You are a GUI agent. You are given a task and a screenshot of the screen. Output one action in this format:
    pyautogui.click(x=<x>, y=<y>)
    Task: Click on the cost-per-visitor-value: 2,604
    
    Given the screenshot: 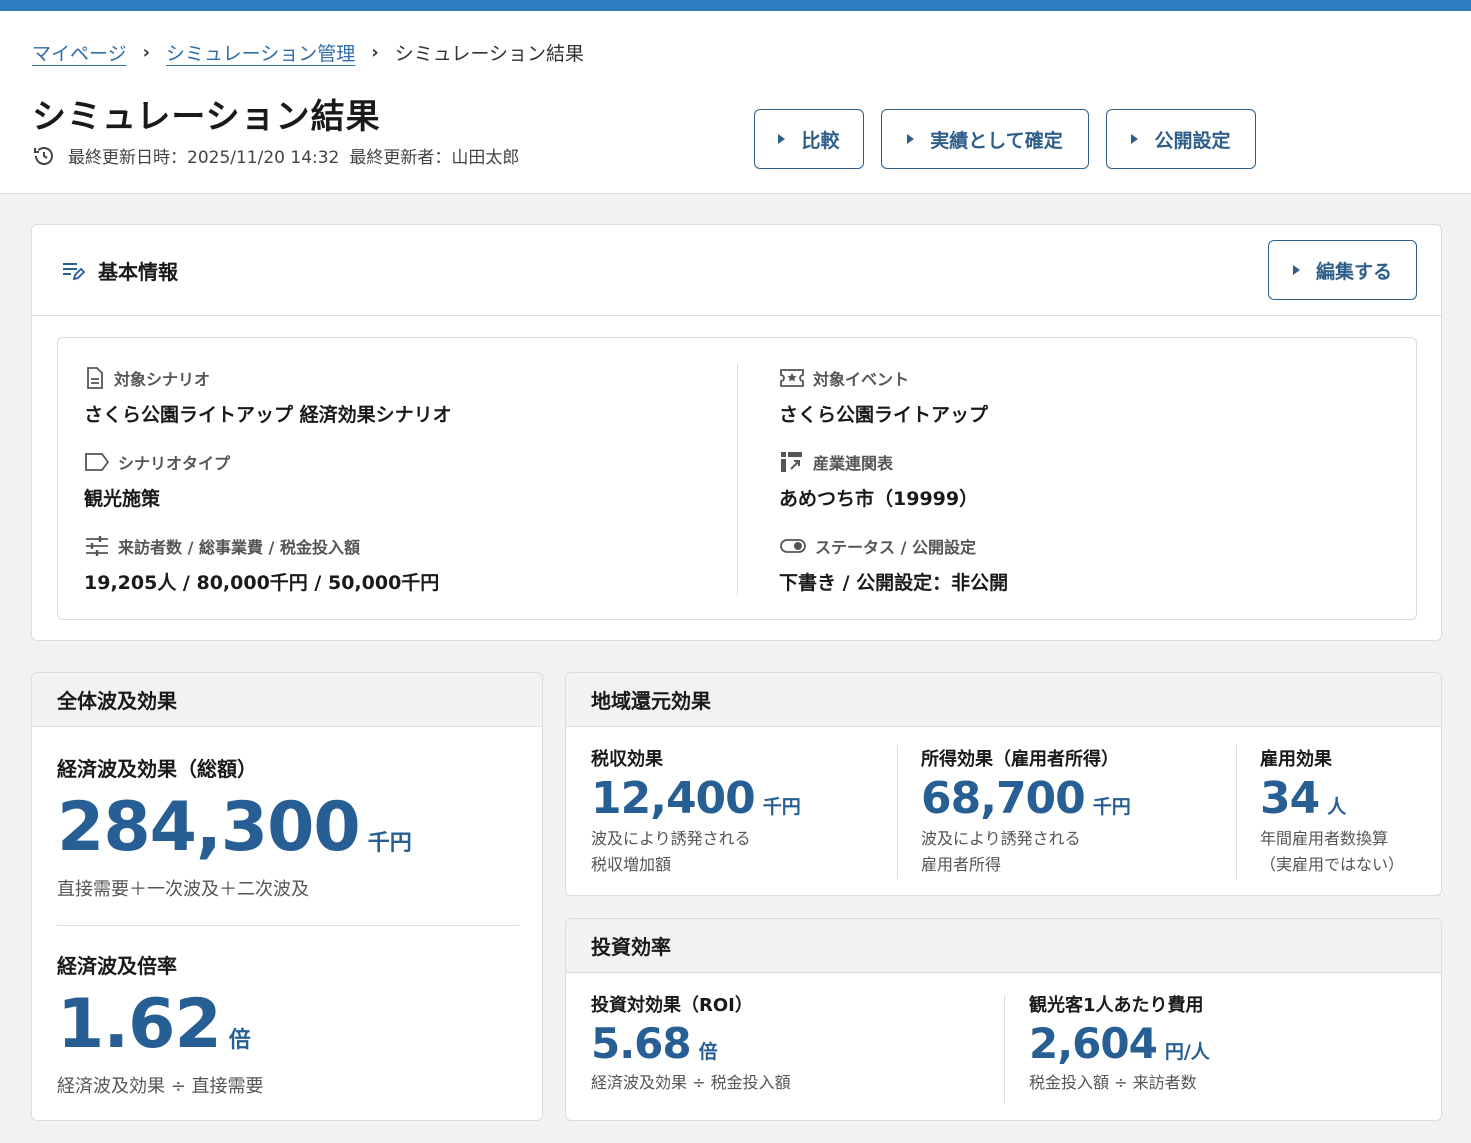 What is the action you would take?
    pyautogui.click(x=1093, y=1043)
    